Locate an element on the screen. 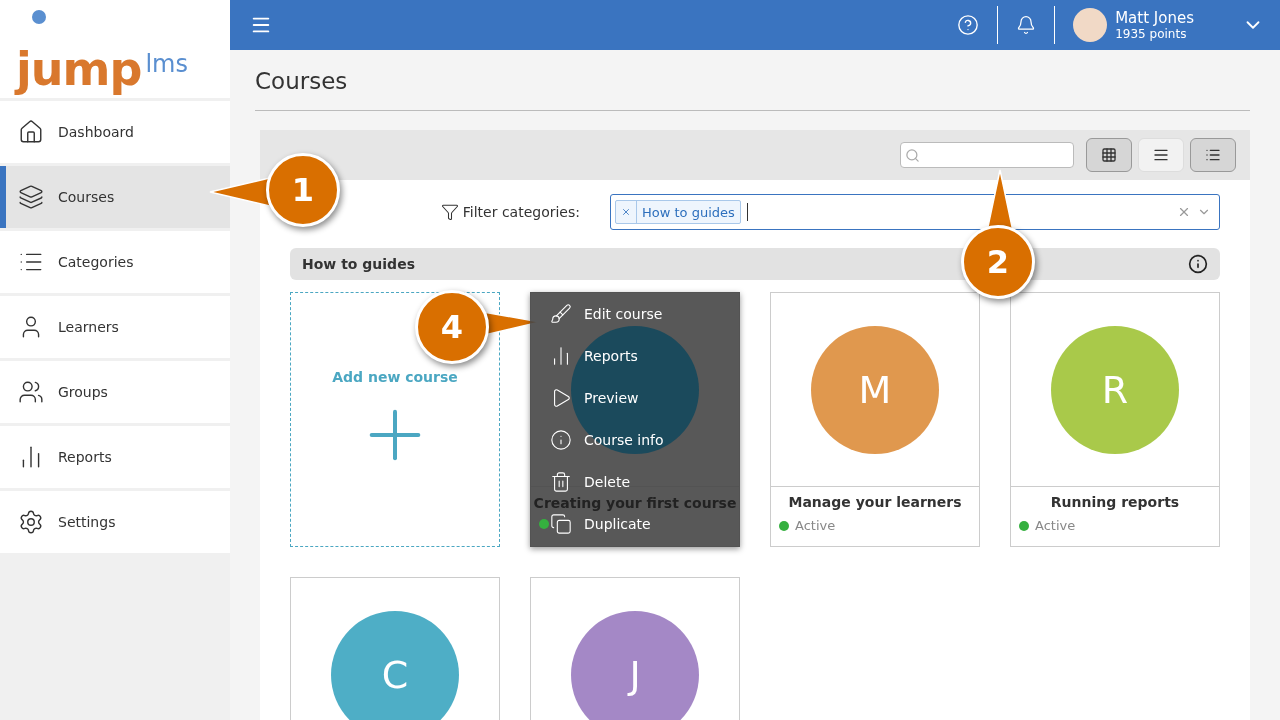 This screenshot has width=1280, height=720. remove-icon is located at coordinates (626, 212).